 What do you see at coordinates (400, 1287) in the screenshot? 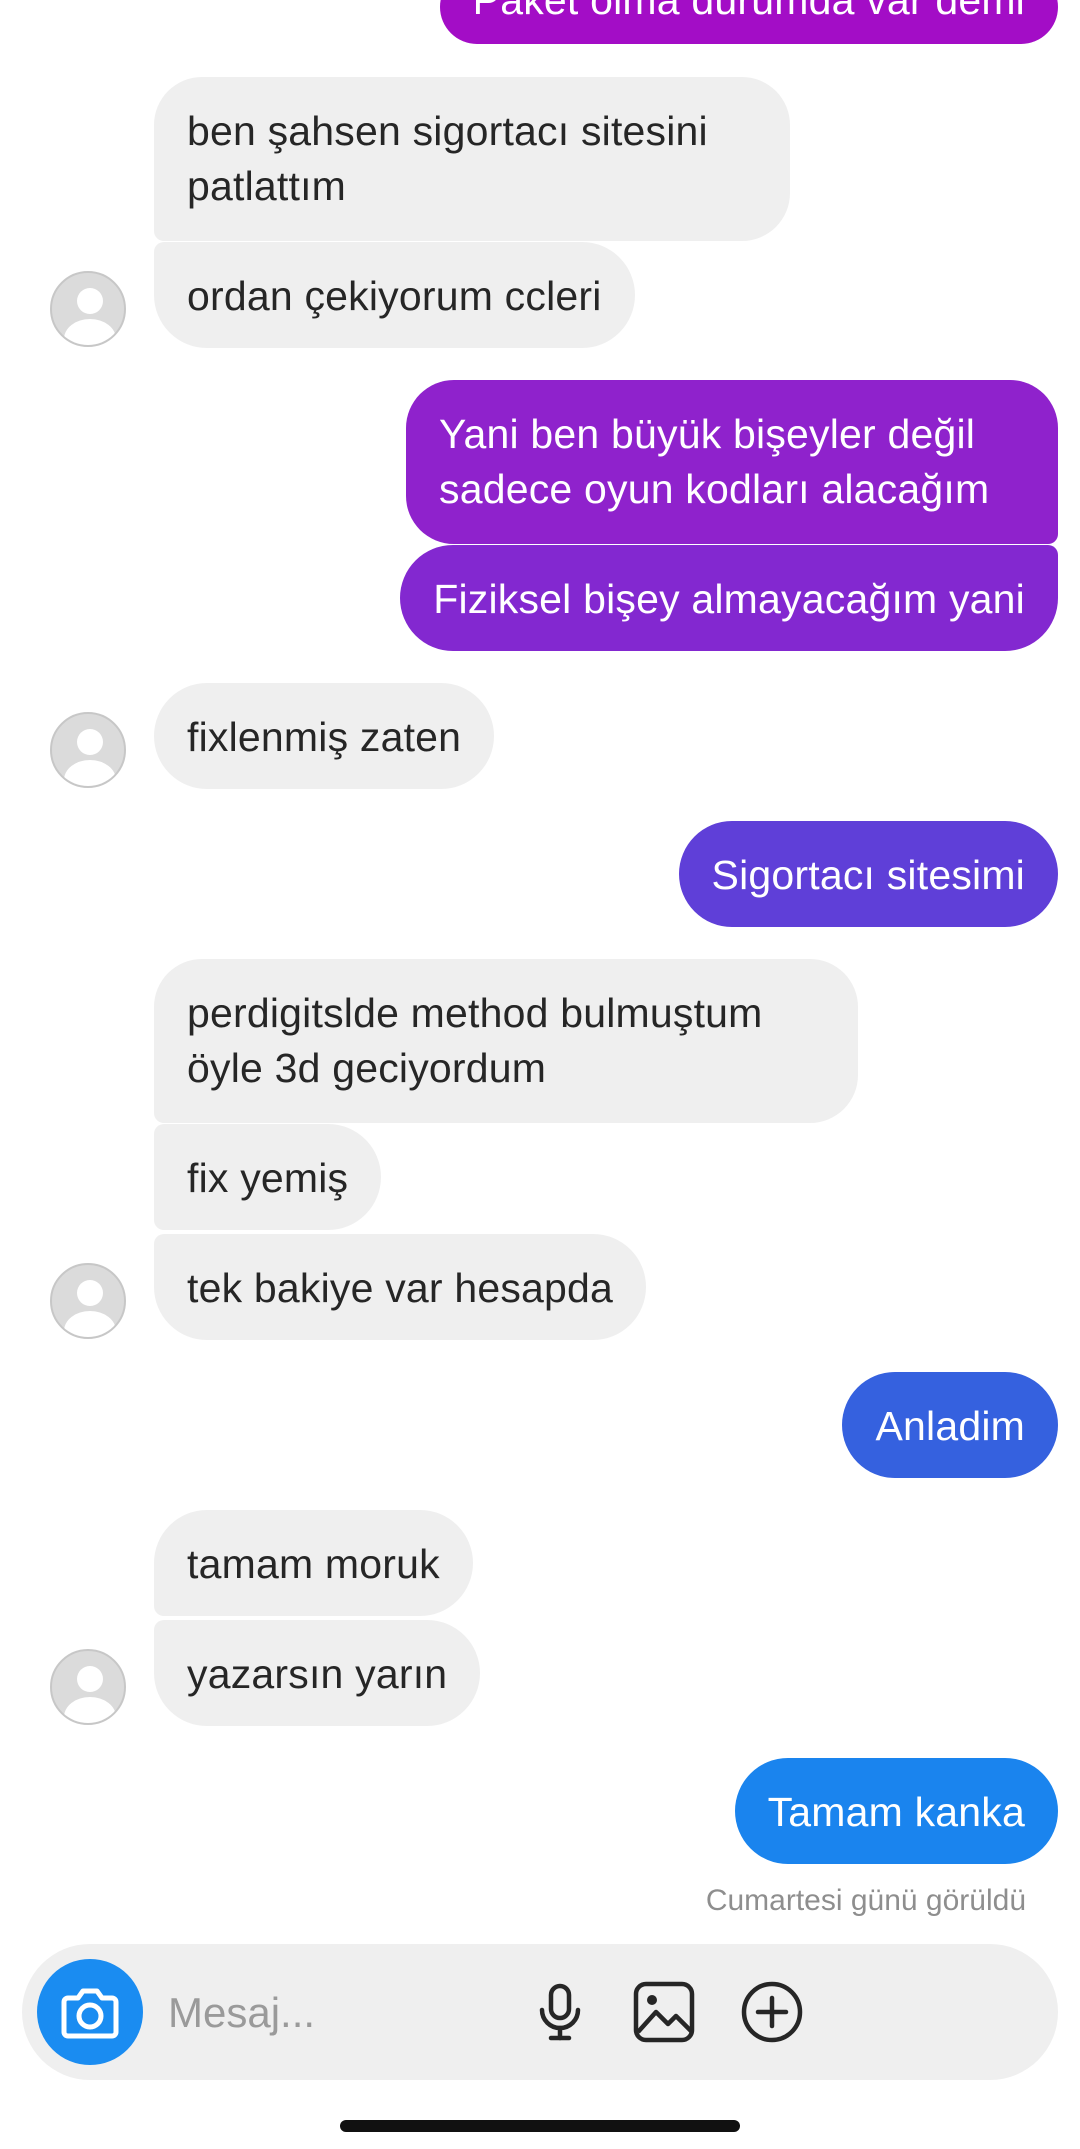
I see `message-bubble-incoming: tek bakiye var hesapda` at bounding box center [400, 1287].